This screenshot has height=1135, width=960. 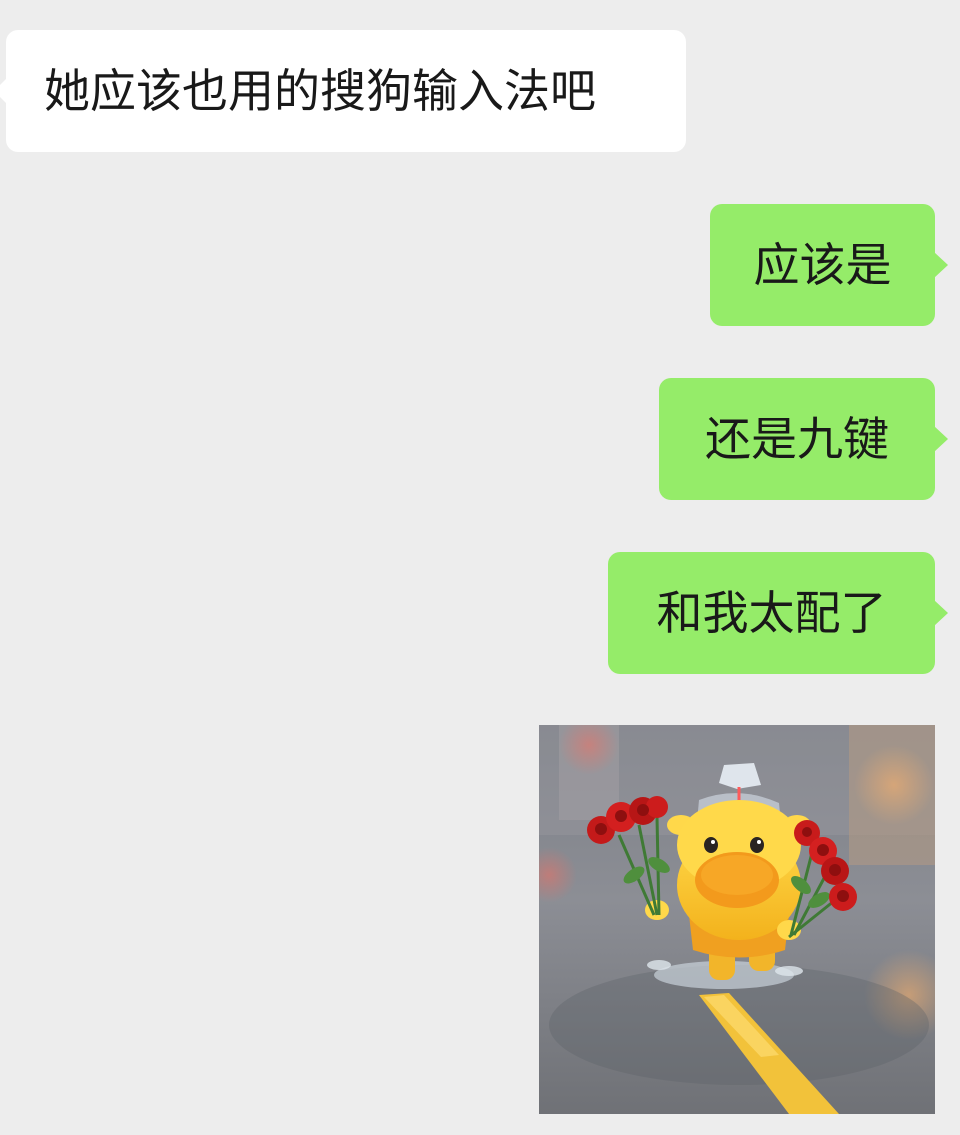 What do you see at coordinates (797, 439) in the screenshot?
I see `message-text: 还是九键` at bounding box center [797, 439].